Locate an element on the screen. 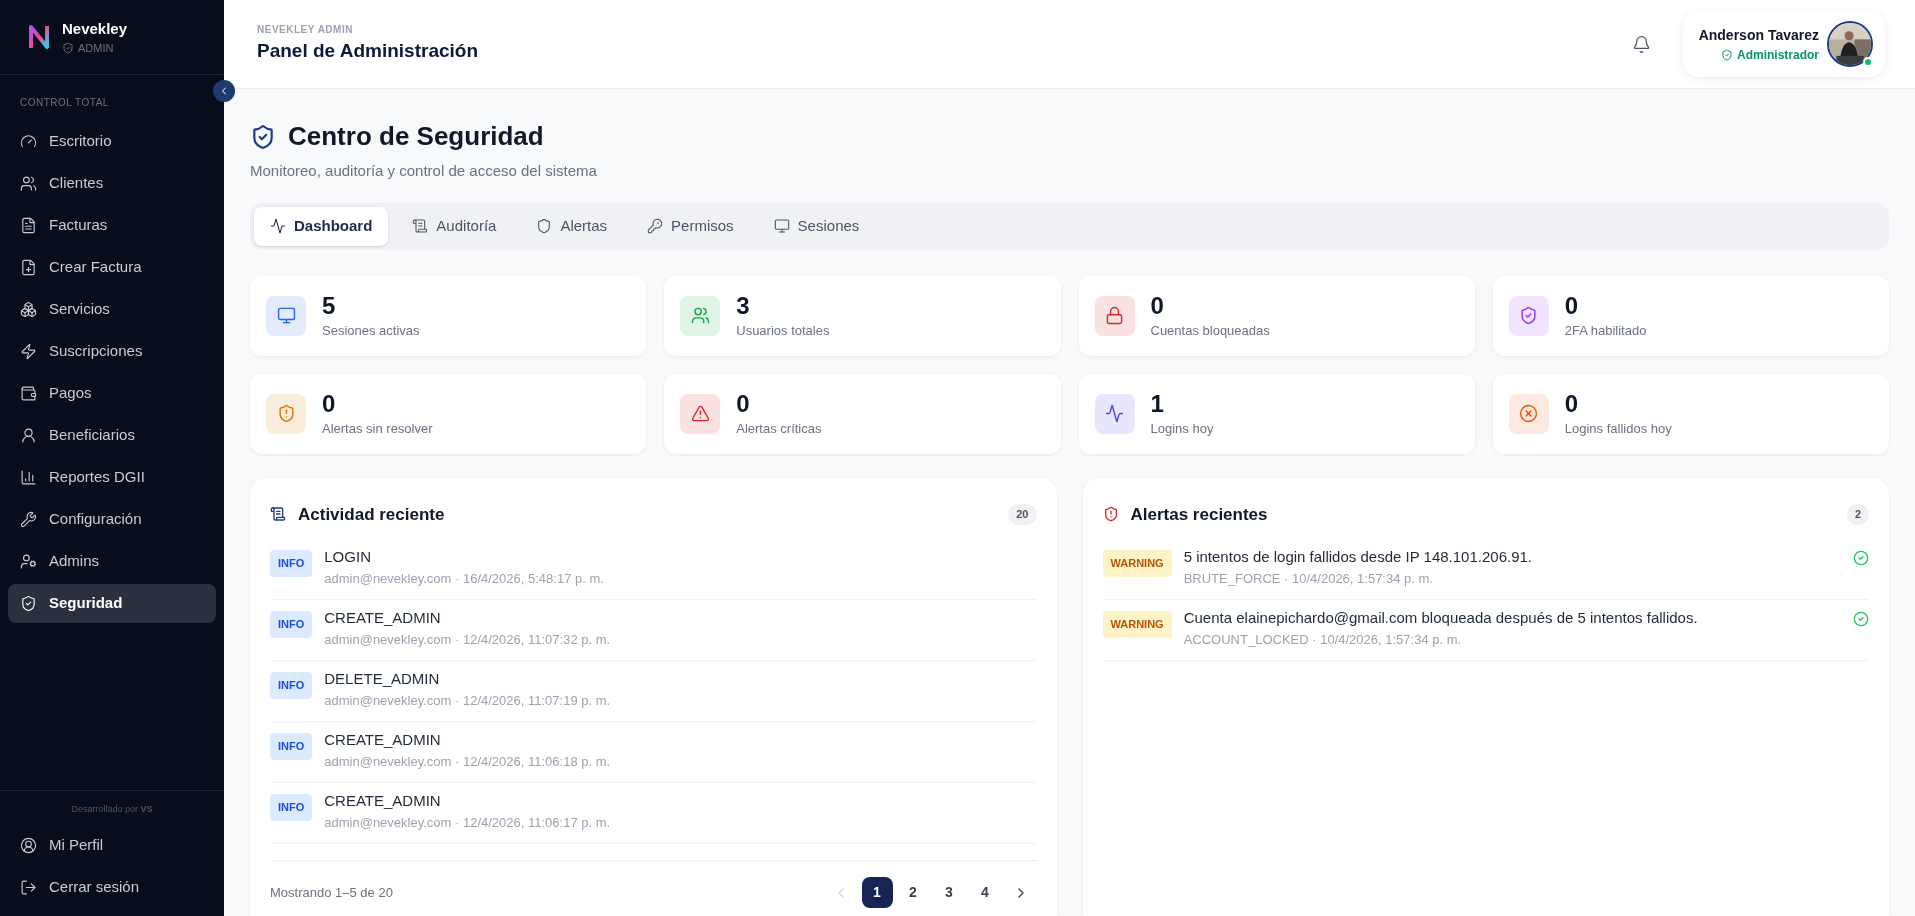 Image resolution: width=1915 pixels, height=916 pixels. boxes-icon is located at coordinates (28, 309).